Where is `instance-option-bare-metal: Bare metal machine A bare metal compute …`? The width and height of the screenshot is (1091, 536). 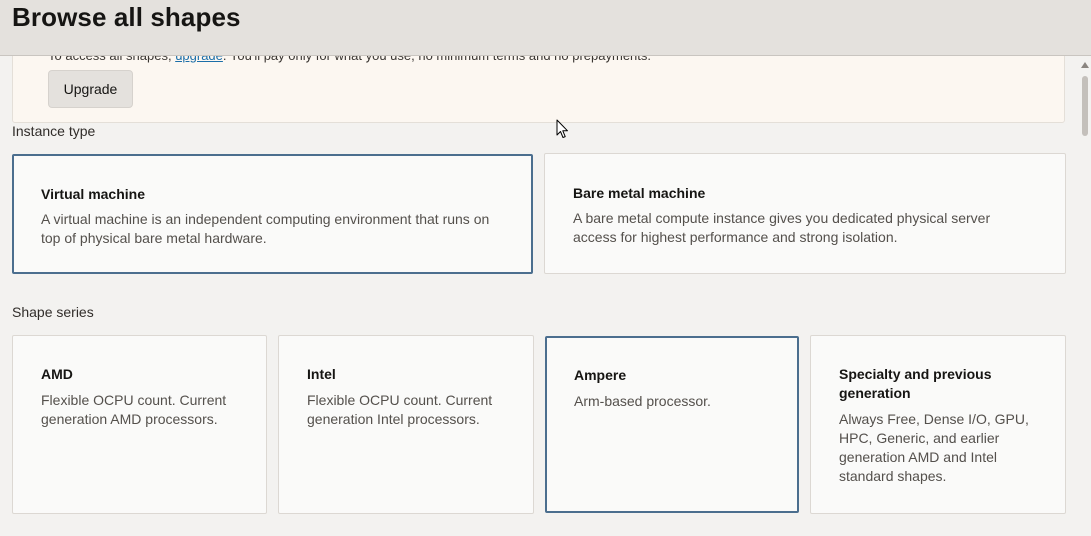 instance-option-bare-metal: Bare metal machine A bare metal compute … is located at coordinates (805, 213).